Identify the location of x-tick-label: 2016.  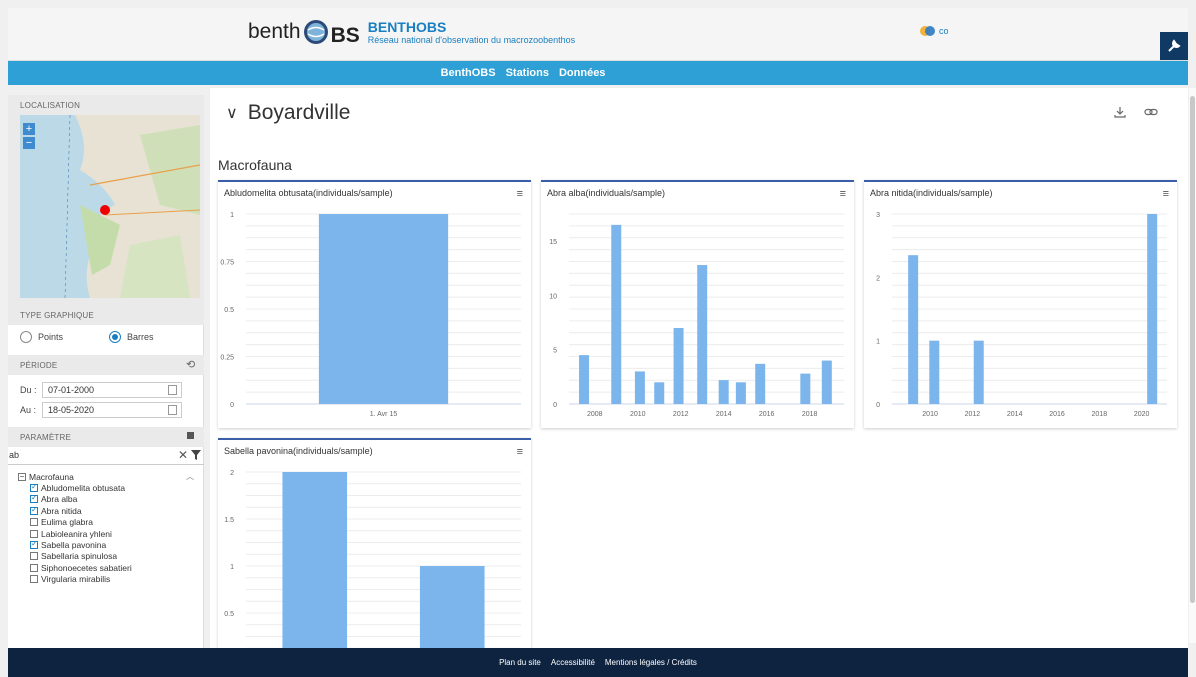
(767, 414).